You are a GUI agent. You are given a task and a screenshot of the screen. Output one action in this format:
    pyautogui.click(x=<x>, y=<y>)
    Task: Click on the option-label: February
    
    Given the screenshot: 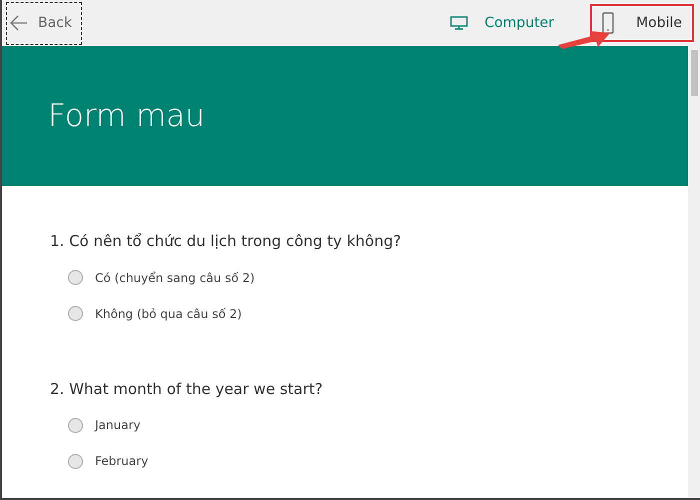 What is the action you would take?
    pyautogui.click(x=121, y=461)
    